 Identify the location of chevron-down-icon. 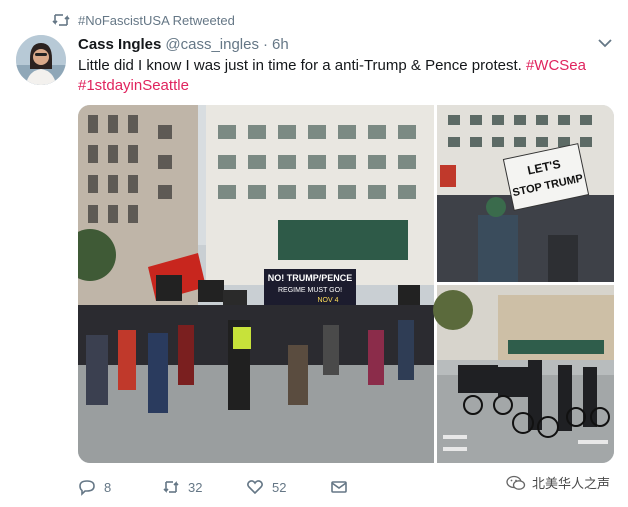
(605, 43).